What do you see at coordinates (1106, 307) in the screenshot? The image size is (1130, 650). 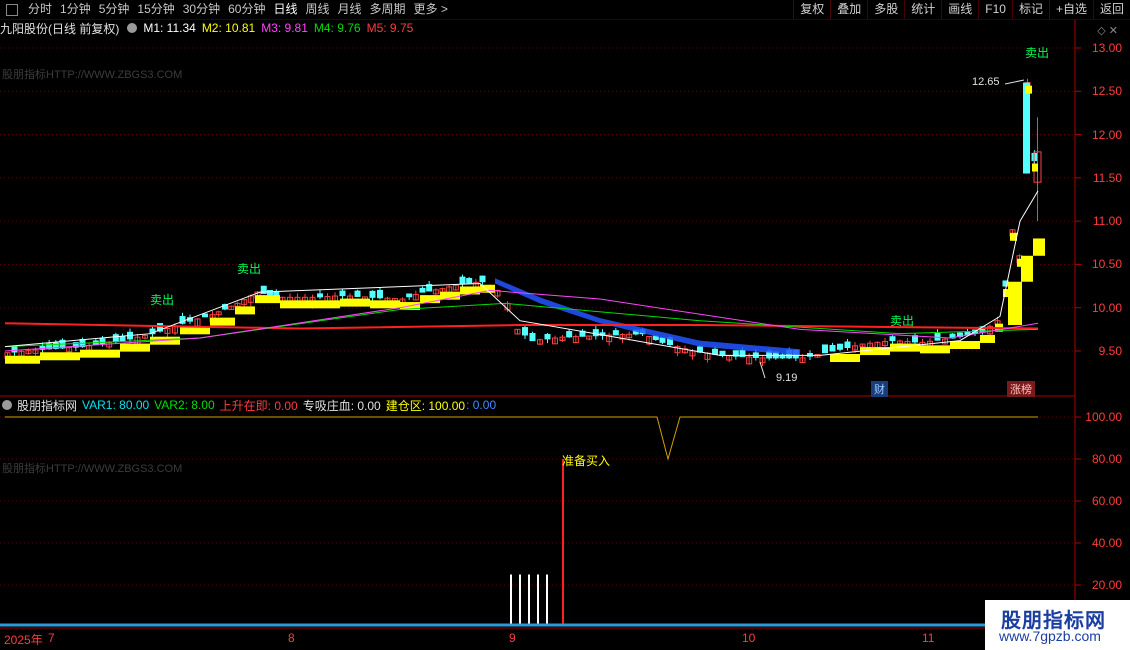 I see `price-tick-label: 10.00` at bounding box center [1106, 307].